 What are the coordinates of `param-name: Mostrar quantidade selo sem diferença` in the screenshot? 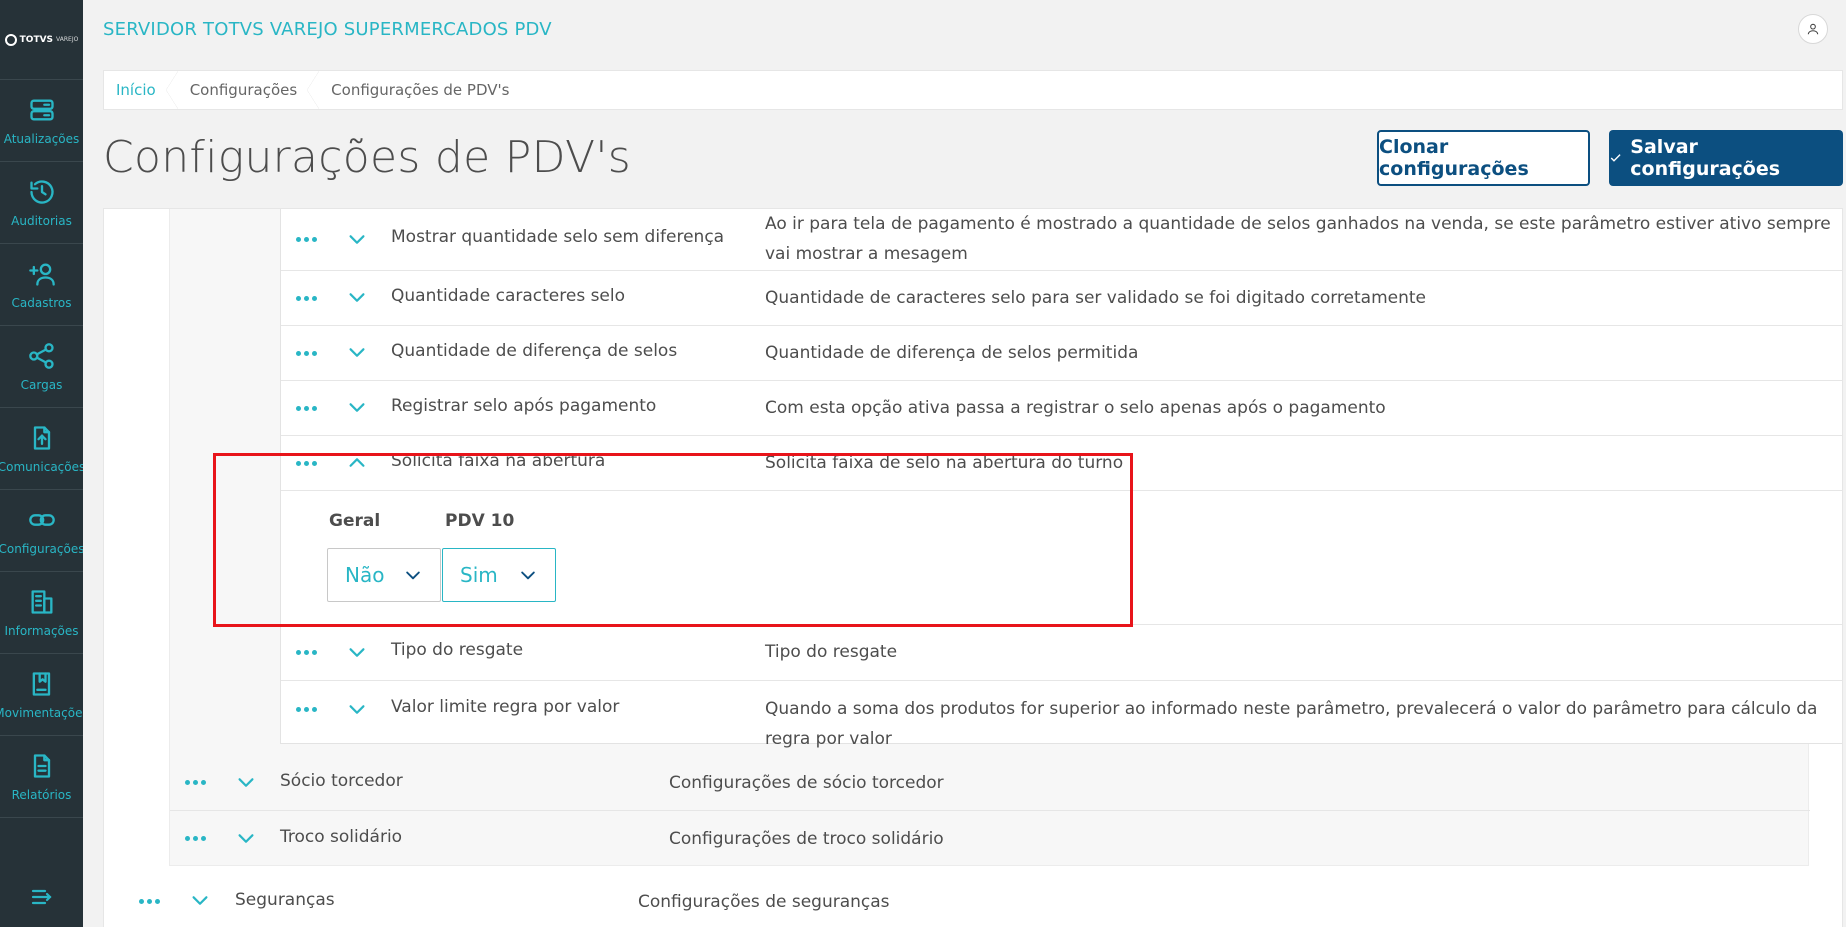 It's located at (558, 237).